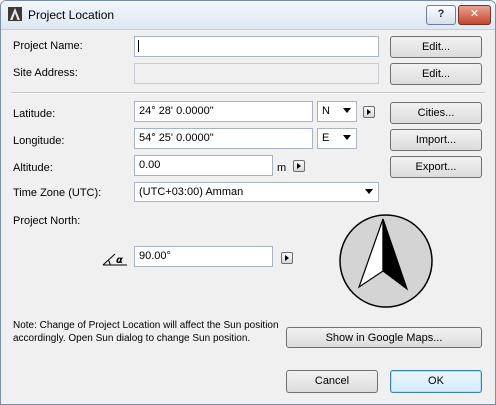 This screenshot has height=405, width=496. What do you see at coordinates (337, 138) in the screenshot?
I see `longitude-hemisphere-select: E` at bounding box center [337, 138].